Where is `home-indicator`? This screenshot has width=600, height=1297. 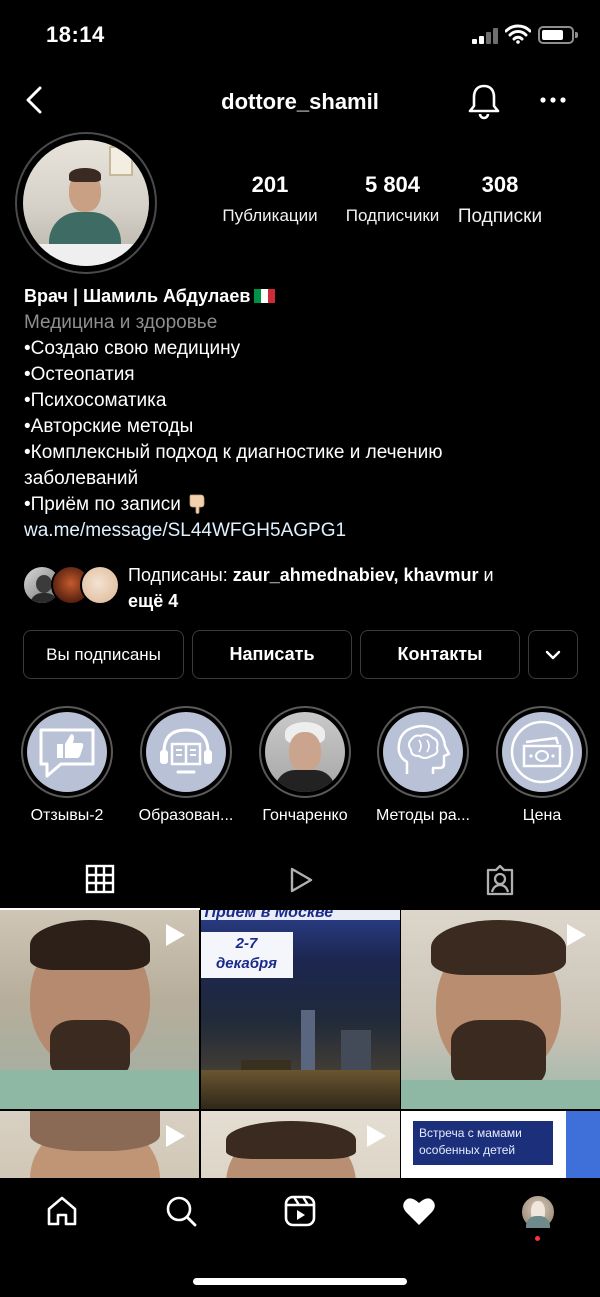
home-indicator is located at coordinates (300, 1281).